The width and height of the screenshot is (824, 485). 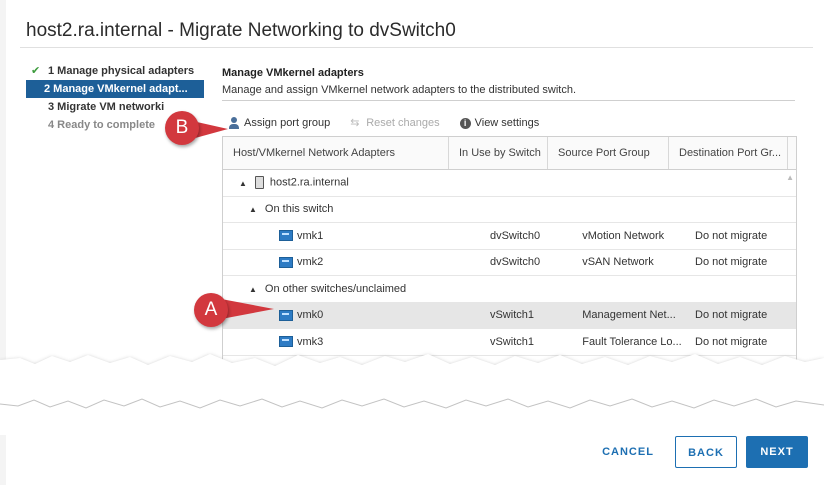 I want to click on host-row: ▲ host2.ra.internal, so click(x=509, y=183).